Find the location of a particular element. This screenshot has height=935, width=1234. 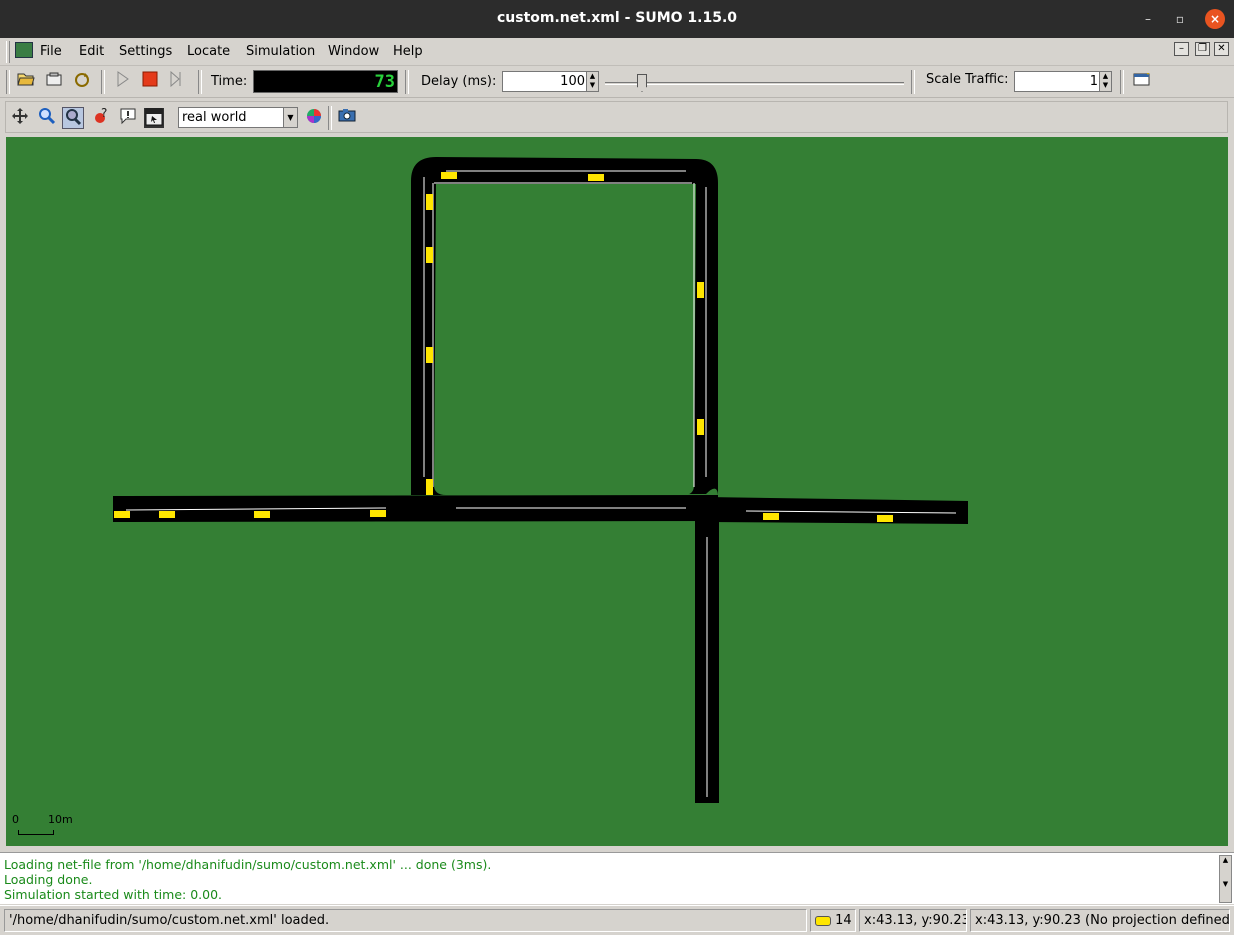

menu-simulation: Simulation is located at coordinates (280, 51).